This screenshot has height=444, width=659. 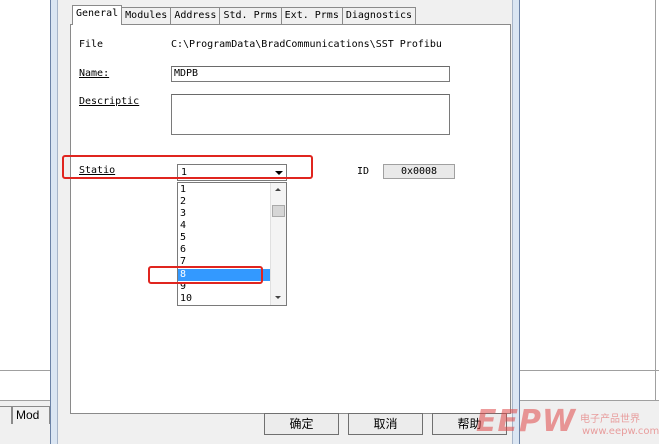 What do you see at coordinates (379, 15) in the screenshot?
I see `tab-diagnostics: Diagnostics` at bounding box center [379, 15].